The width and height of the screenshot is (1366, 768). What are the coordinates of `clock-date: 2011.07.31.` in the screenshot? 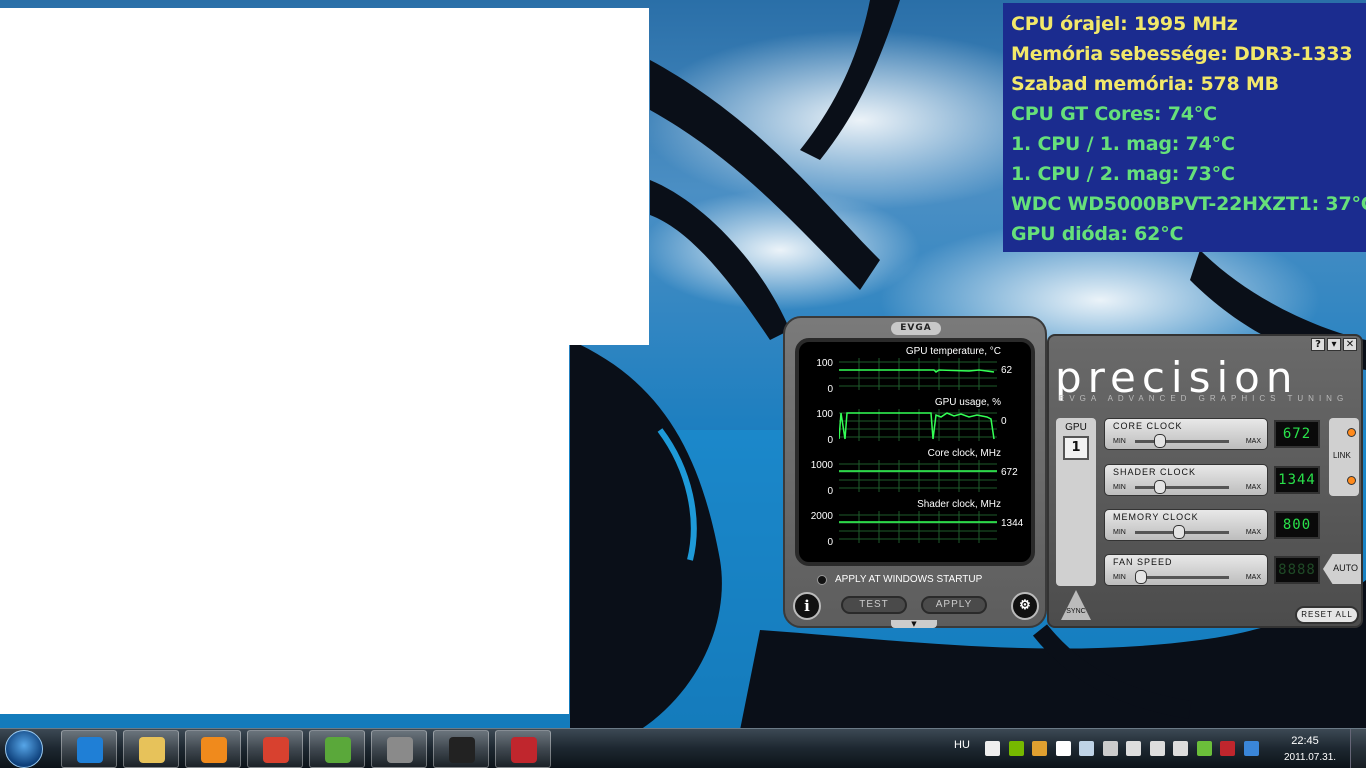 It's located at (1310, 757).